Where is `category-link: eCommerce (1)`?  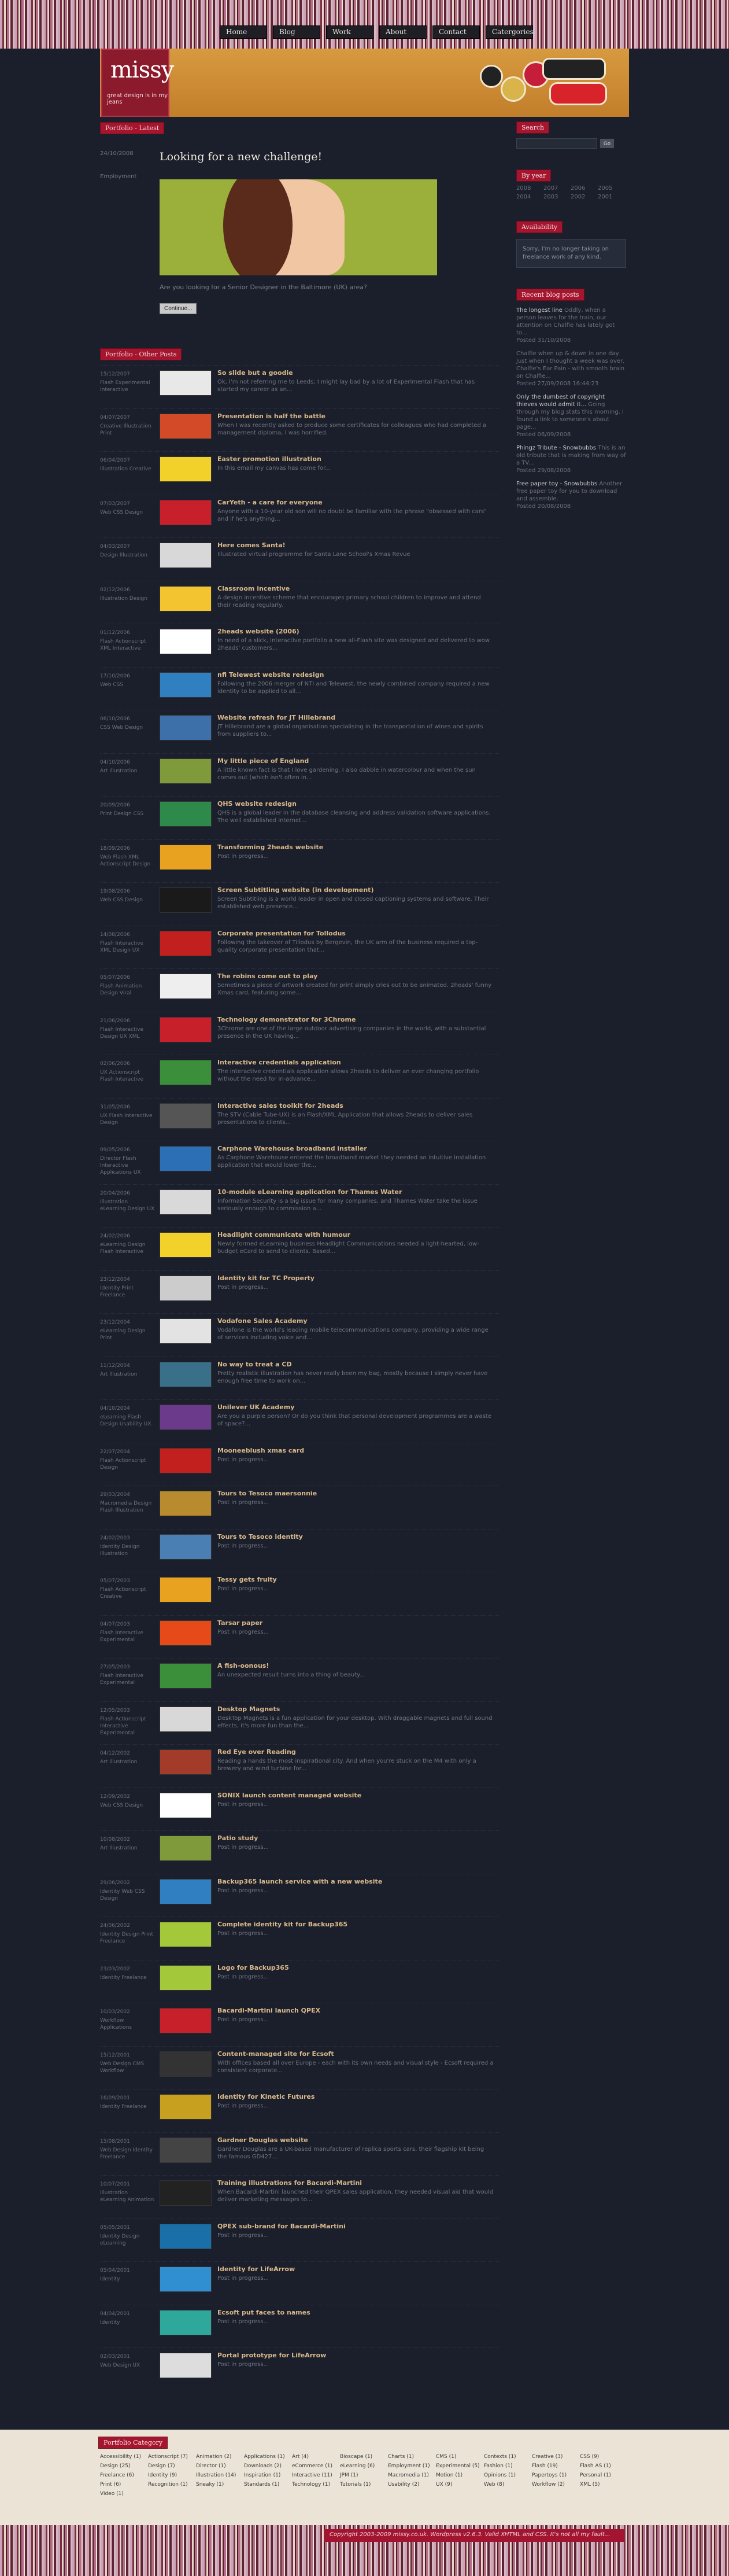
category-link: eCommerce (1) is located at coordinates (316, 2466).